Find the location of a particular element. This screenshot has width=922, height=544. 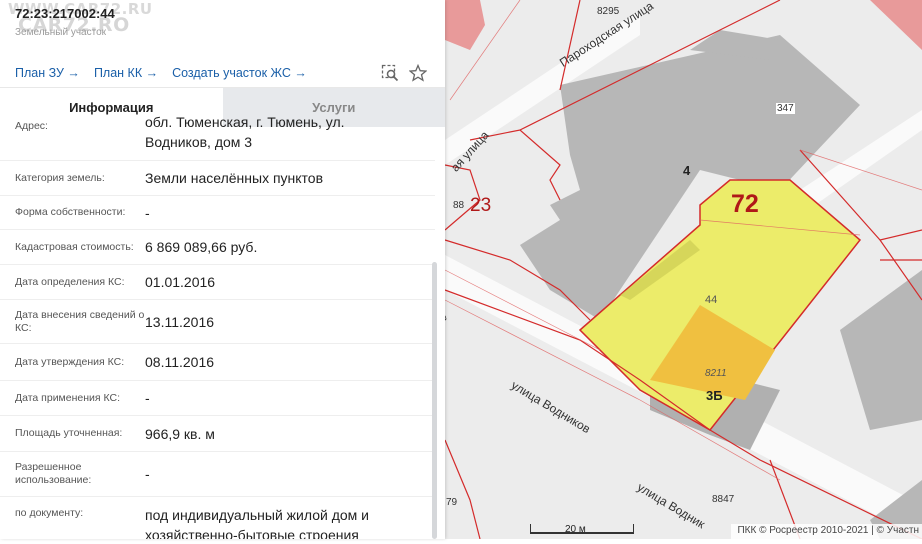

row-label: Адрес: is located at coordinates (31, 126).